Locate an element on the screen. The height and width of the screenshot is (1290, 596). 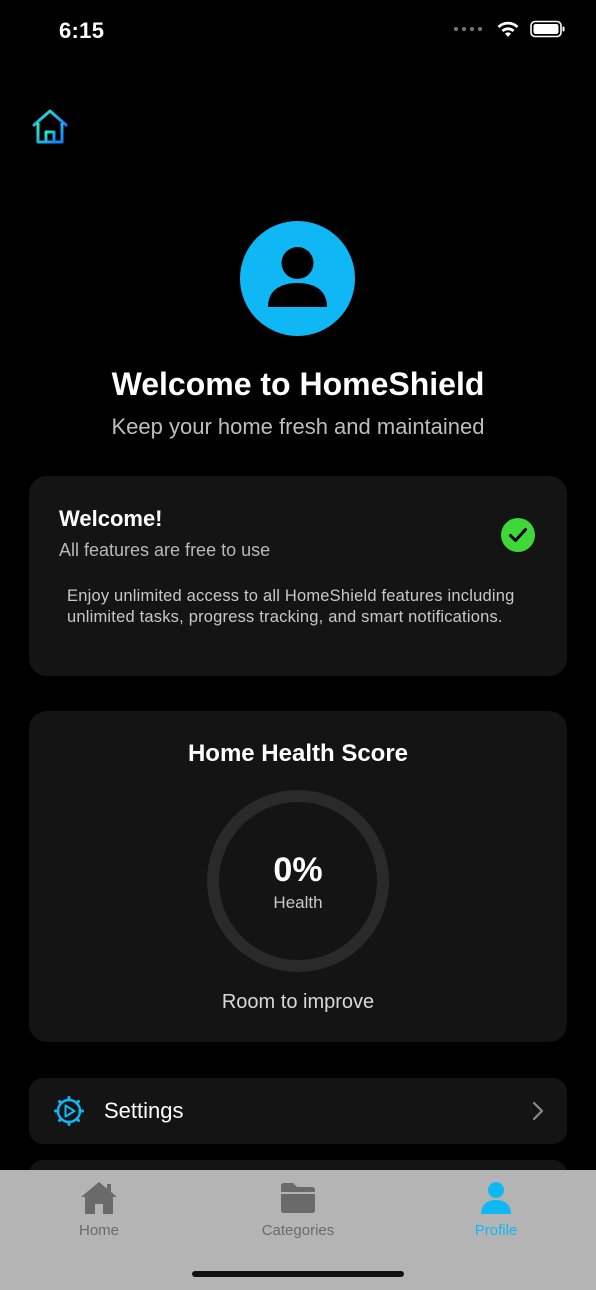
health-score-value: 0% is located at coordinates (298, 870).